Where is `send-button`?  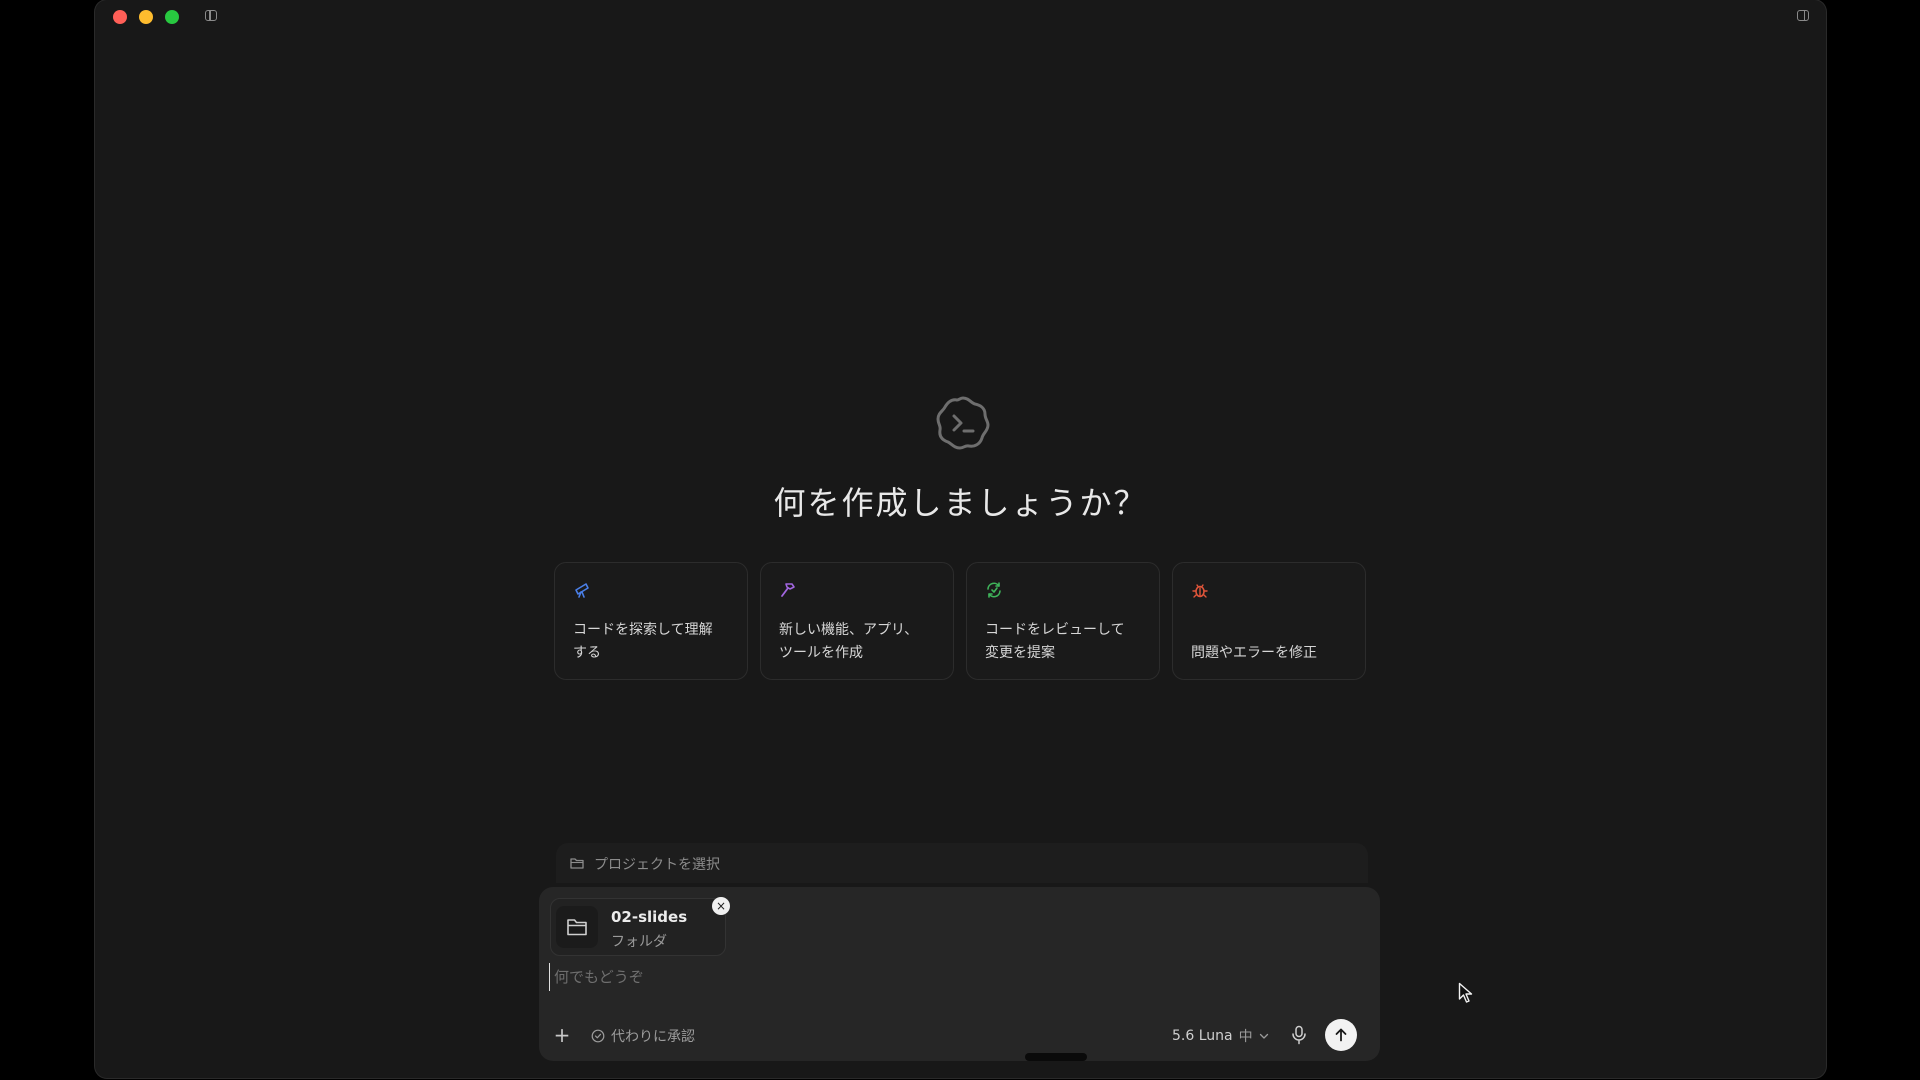 send-button is located at coordinates (1341, 1035).